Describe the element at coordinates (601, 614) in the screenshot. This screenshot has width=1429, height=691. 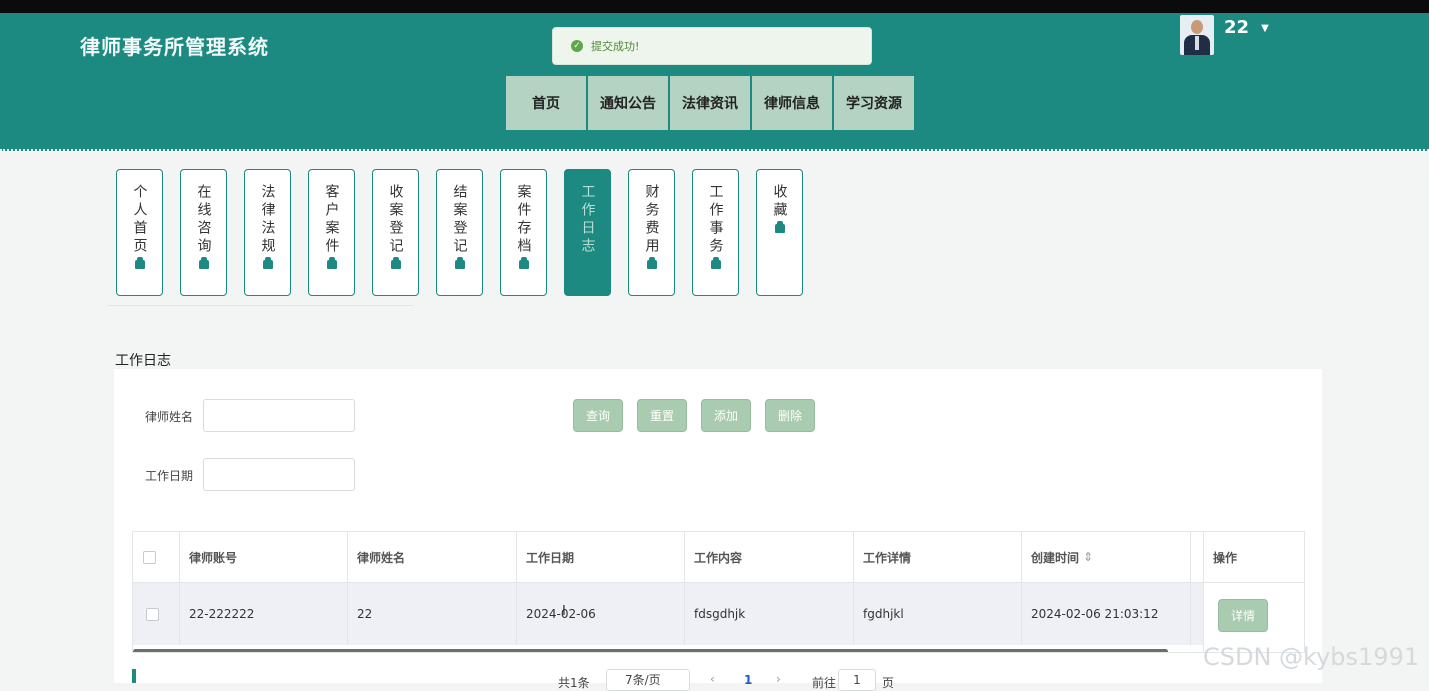
I see `cell-date: 2024-02-06` at that location.